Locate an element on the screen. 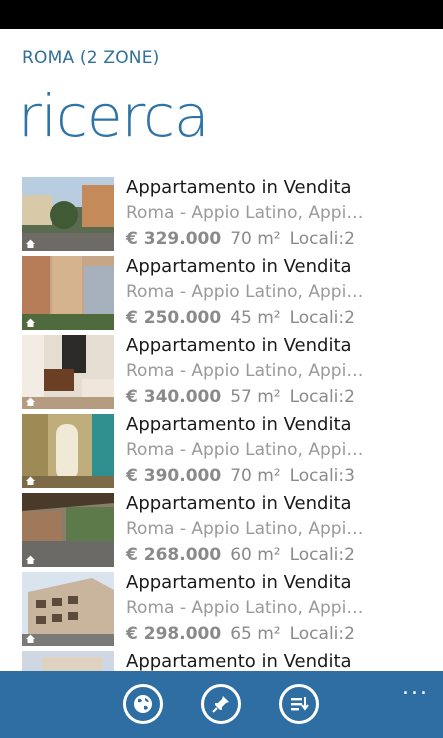  system-status-bar is located at coordinates (221, 14).